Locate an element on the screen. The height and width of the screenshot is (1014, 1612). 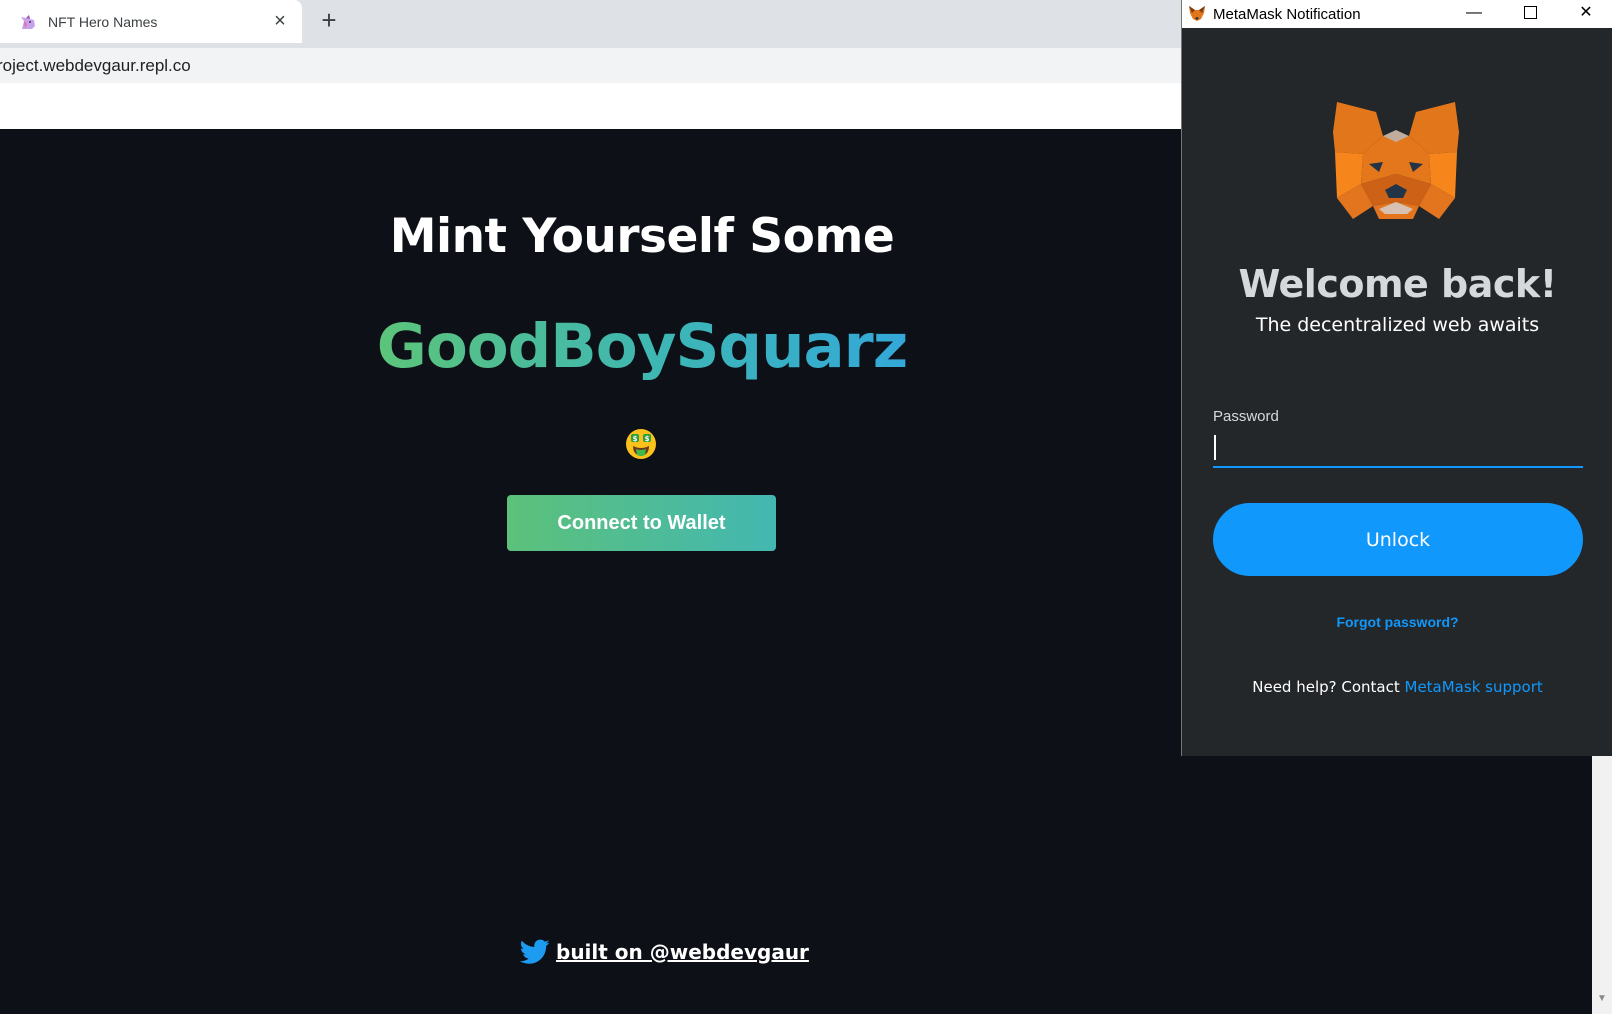
metamask-welcome: Welcome back! is located at coordinates (1397, 284).